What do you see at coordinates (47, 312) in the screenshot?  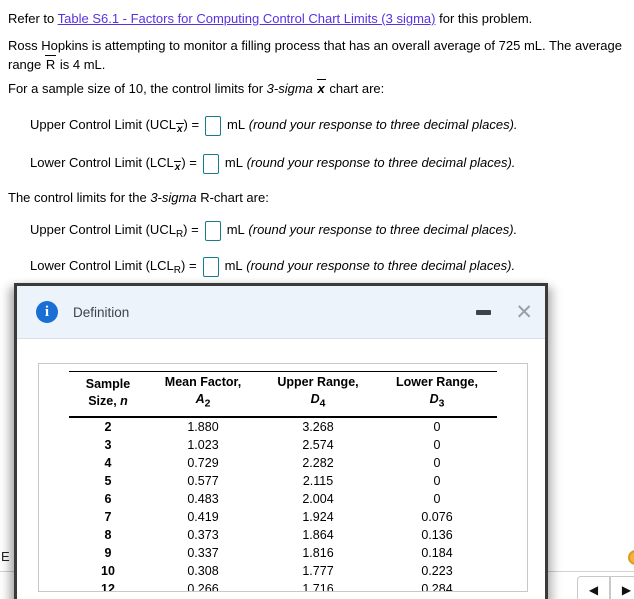 I see `info-icon: i` at bounding box center [47, 312].